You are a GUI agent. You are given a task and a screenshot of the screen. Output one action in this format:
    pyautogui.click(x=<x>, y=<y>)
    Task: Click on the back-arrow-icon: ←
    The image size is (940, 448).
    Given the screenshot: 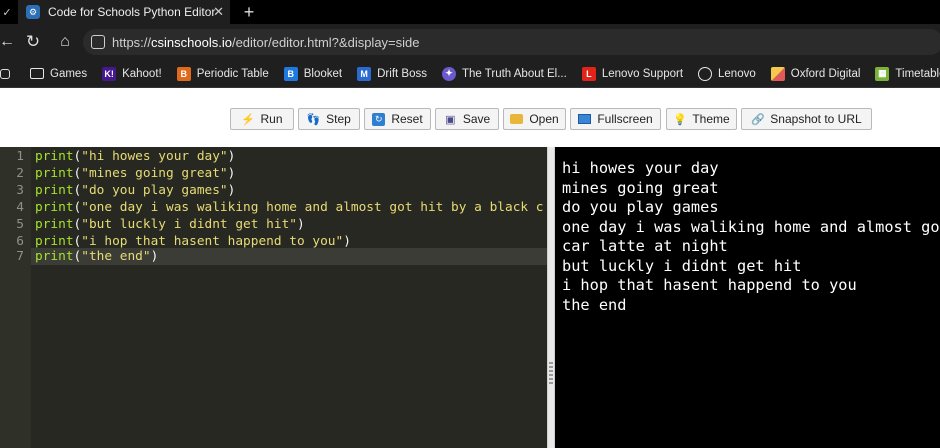 What is the action you would take?
    pyautogui.click(x=7, y=42)
    